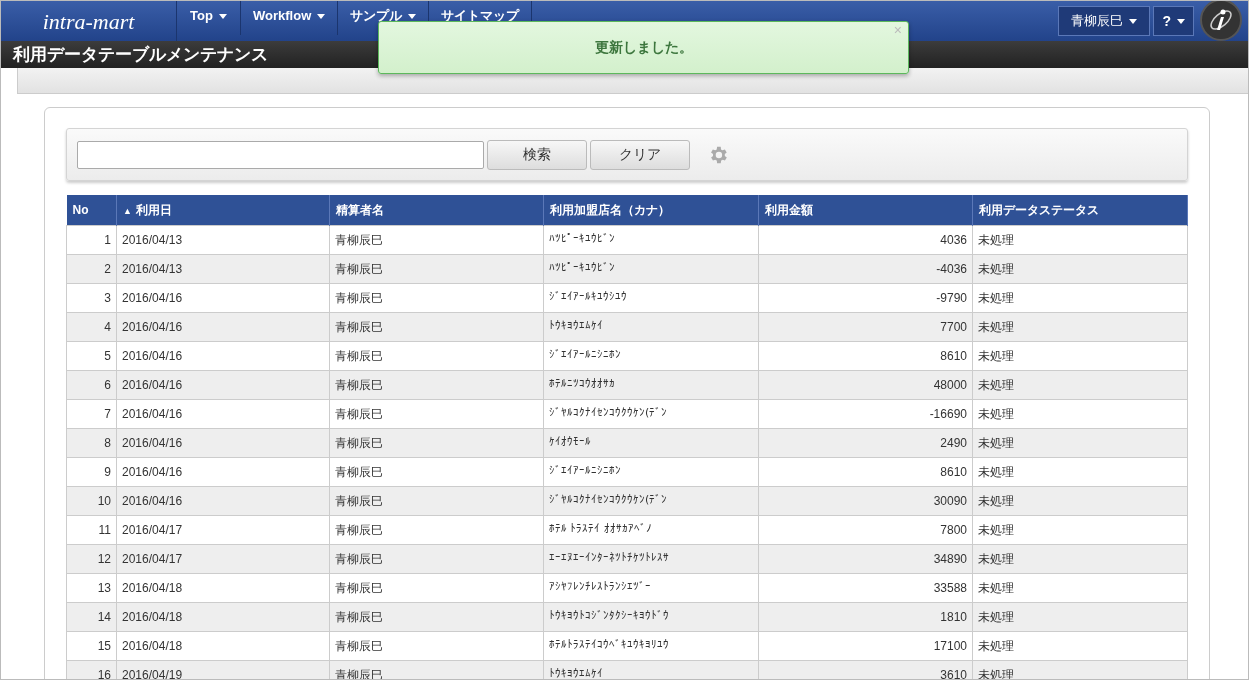  I want to click on table-cell: 34890, so click(950, 558).